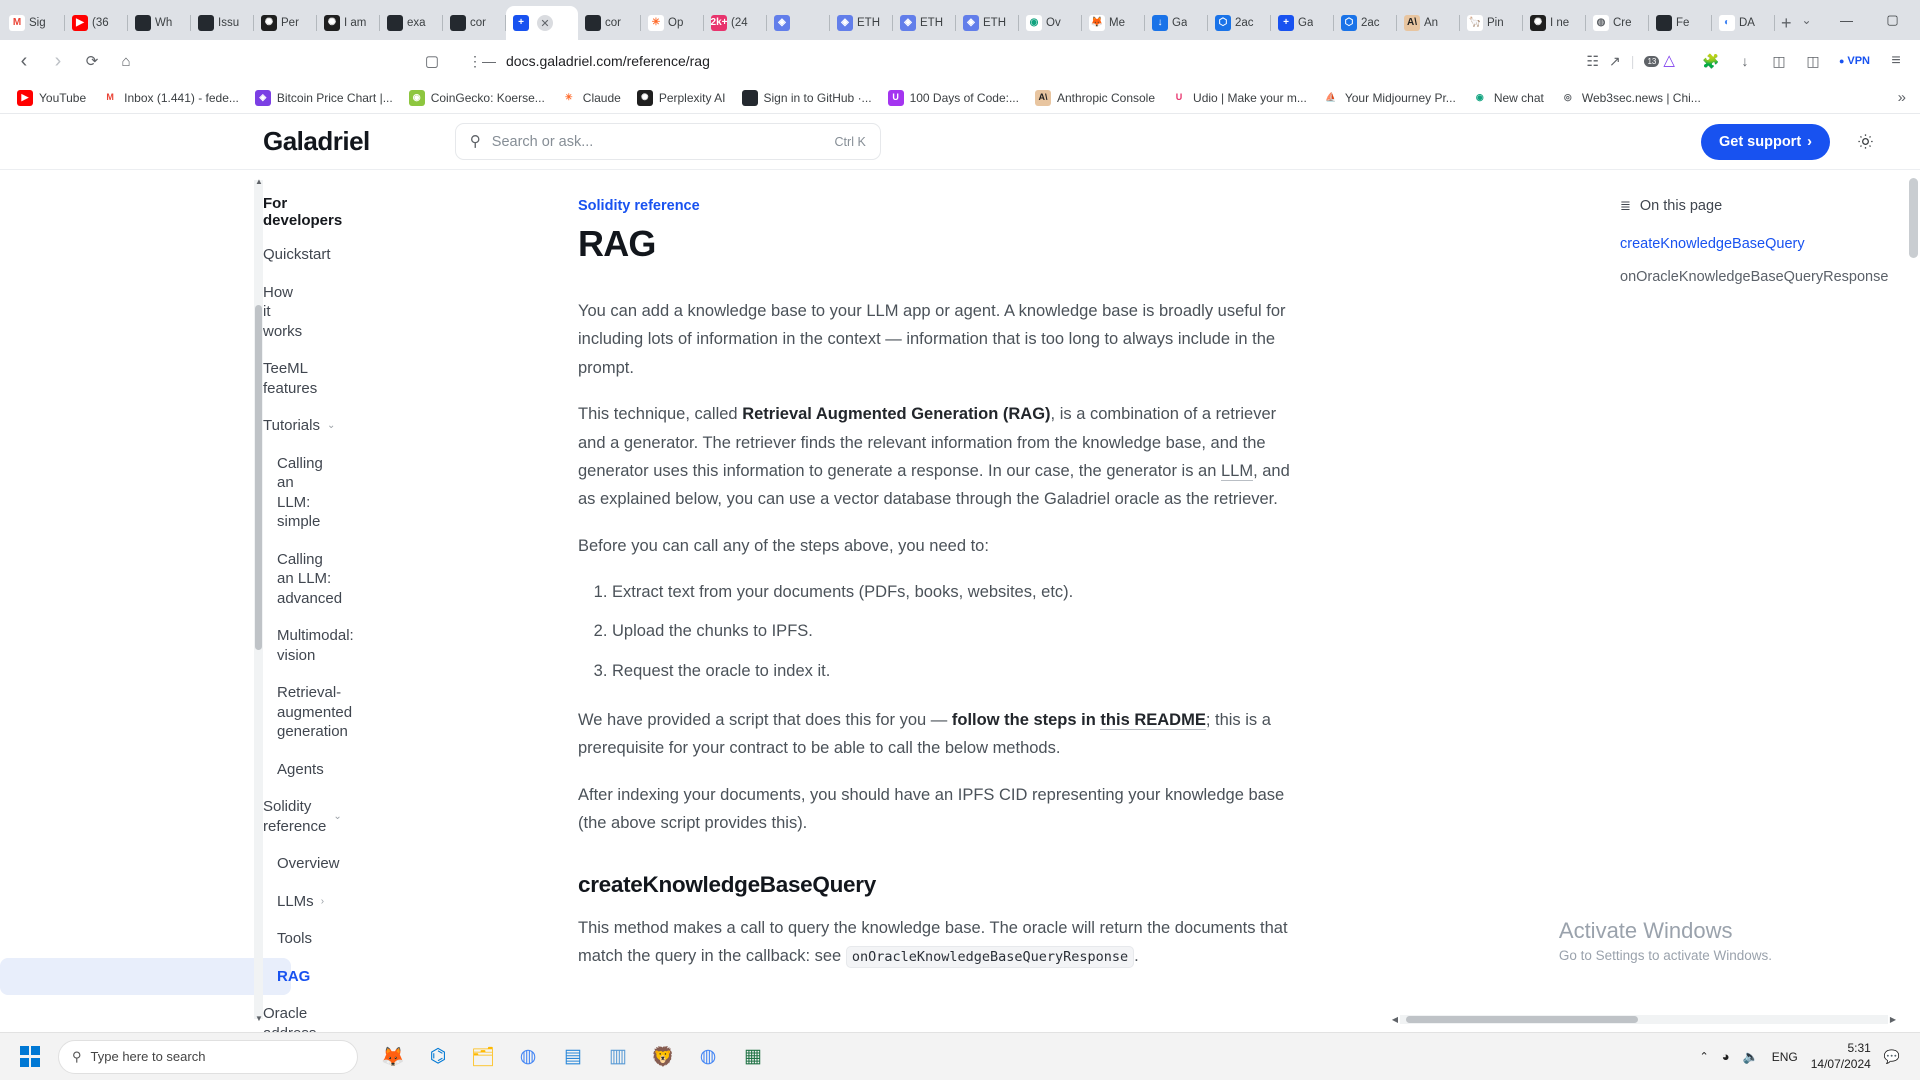 The height and width of the screenshot is (1080, 1920). What do you see at coordinates (1237, 471) in the screenshot?
I see `llm-link: LLM` at bounding box center [1237, 471].